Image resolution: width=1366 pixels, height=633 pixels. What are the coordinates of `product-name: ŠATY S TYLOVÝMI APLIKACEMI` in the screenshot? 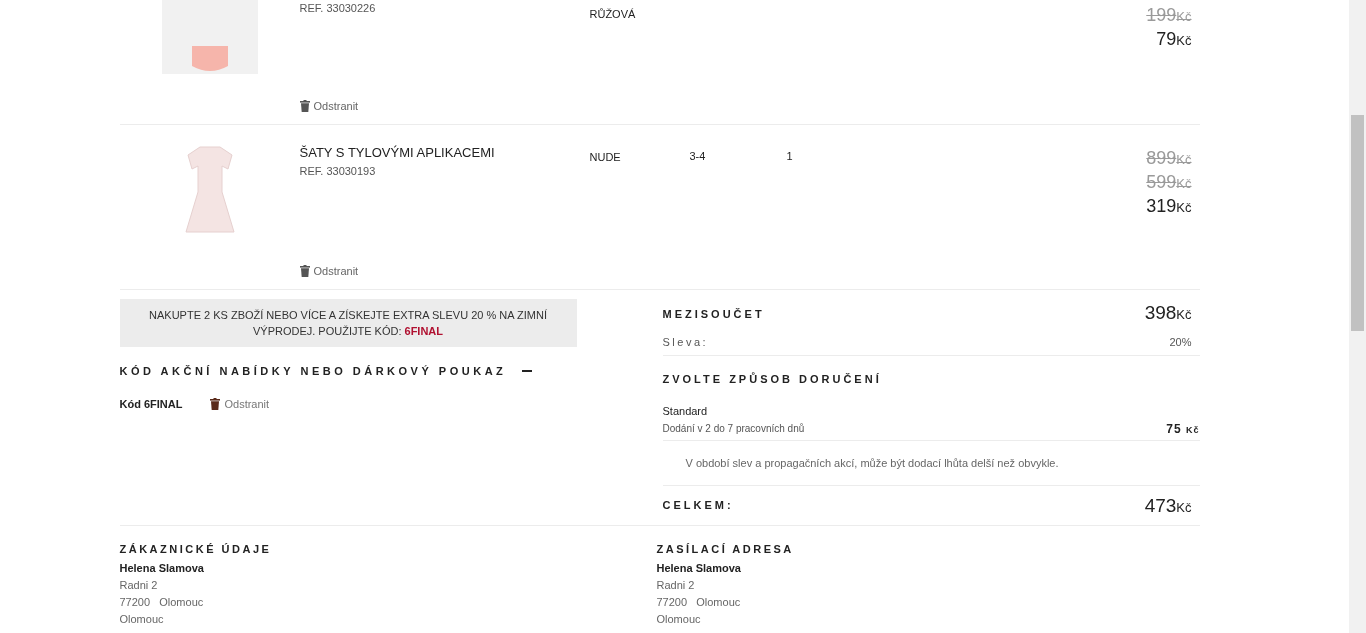 It's located at (397, 153).